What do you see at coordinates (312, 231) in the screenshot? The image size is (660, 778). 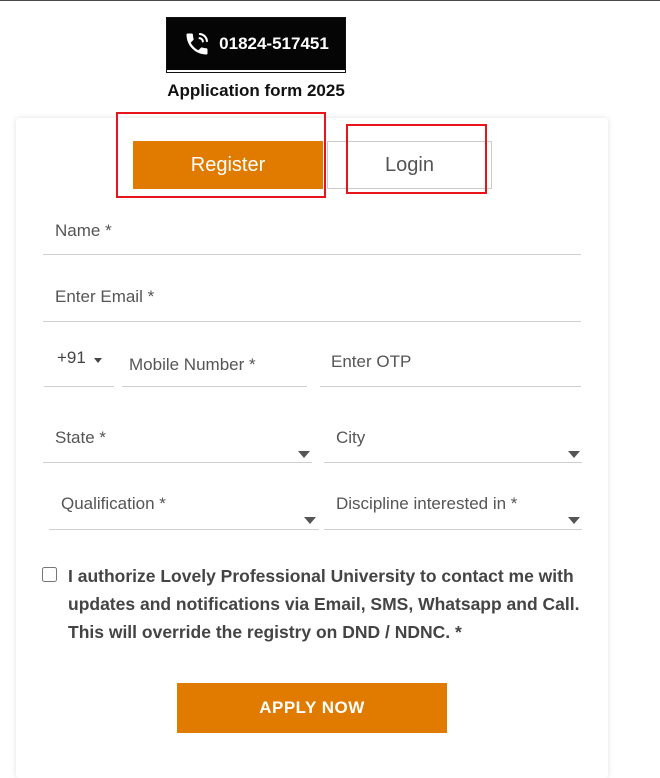 I see `name-input` at bounding box center [312, 231].